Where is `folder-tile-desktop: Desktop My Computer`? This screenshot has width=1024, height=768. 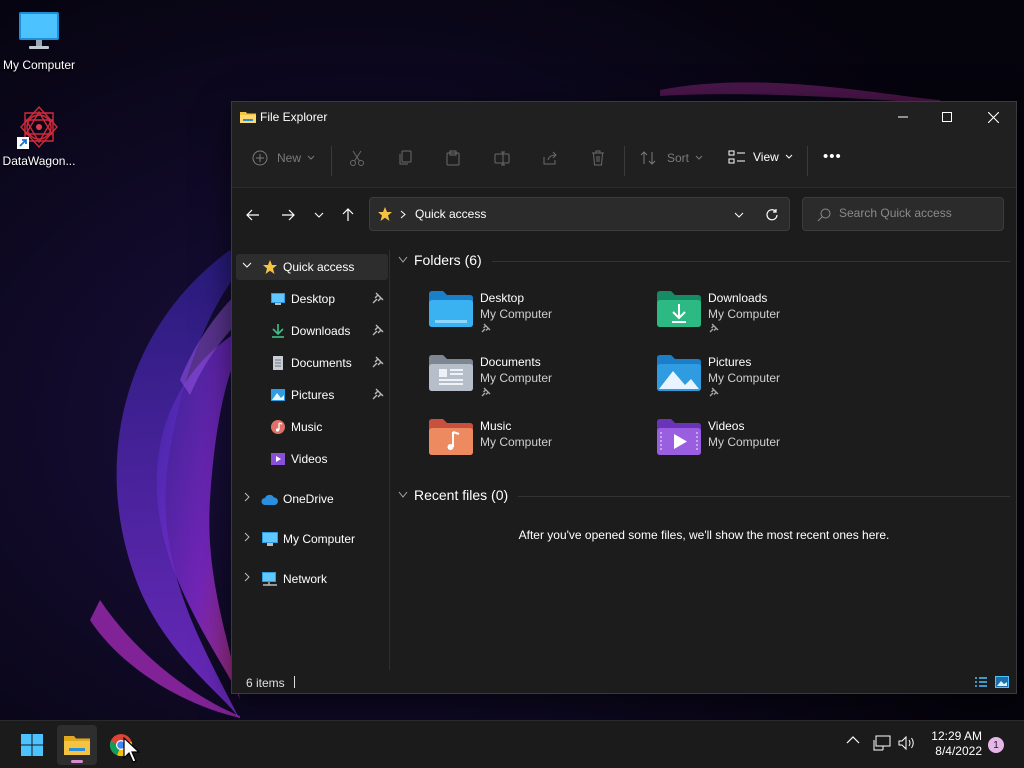
folder-tile-desktop: Desktop My Computer is located at coordinates (539, 315).